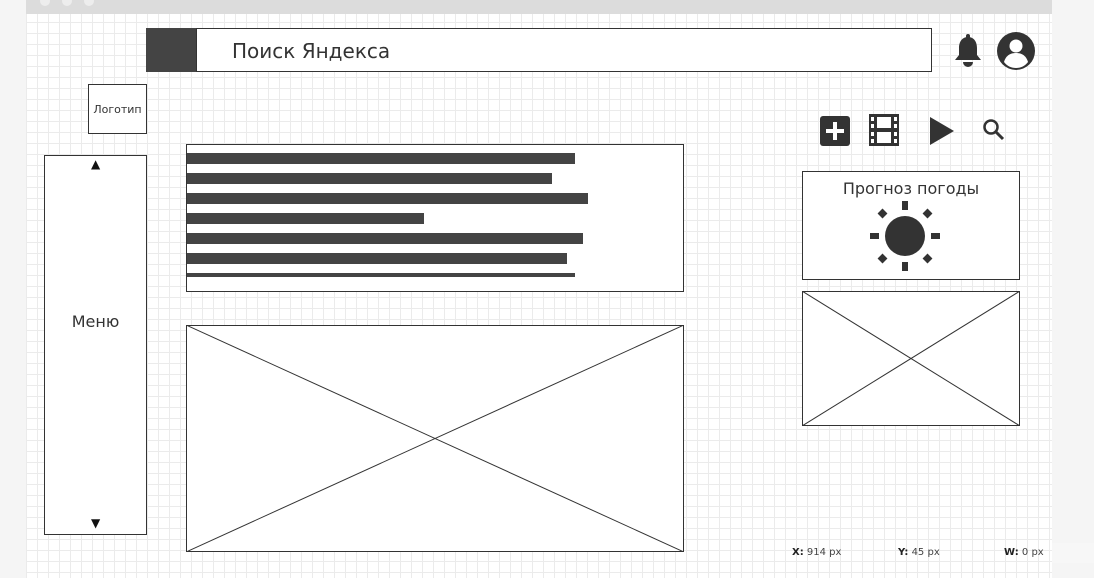  Describe the element at coordinates (835, 131) in the screenshot. I see `plus-box-icon` at that location.